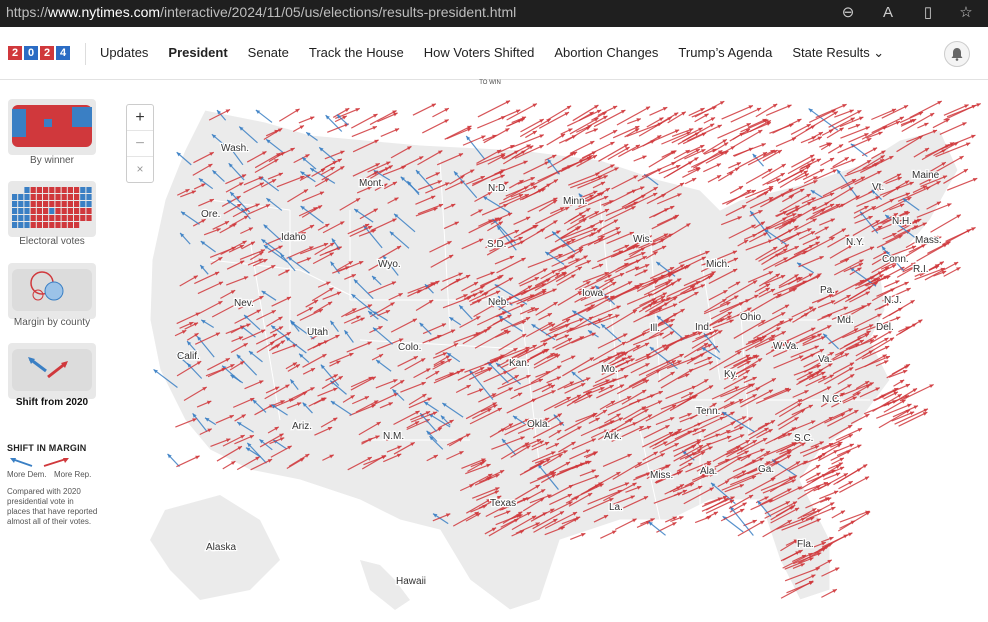 The image size is (988, 622). What do you see at coordinates (928, 240) in the screenshot?
I see `state-label: Mass.` at bounding box center [928, 240].